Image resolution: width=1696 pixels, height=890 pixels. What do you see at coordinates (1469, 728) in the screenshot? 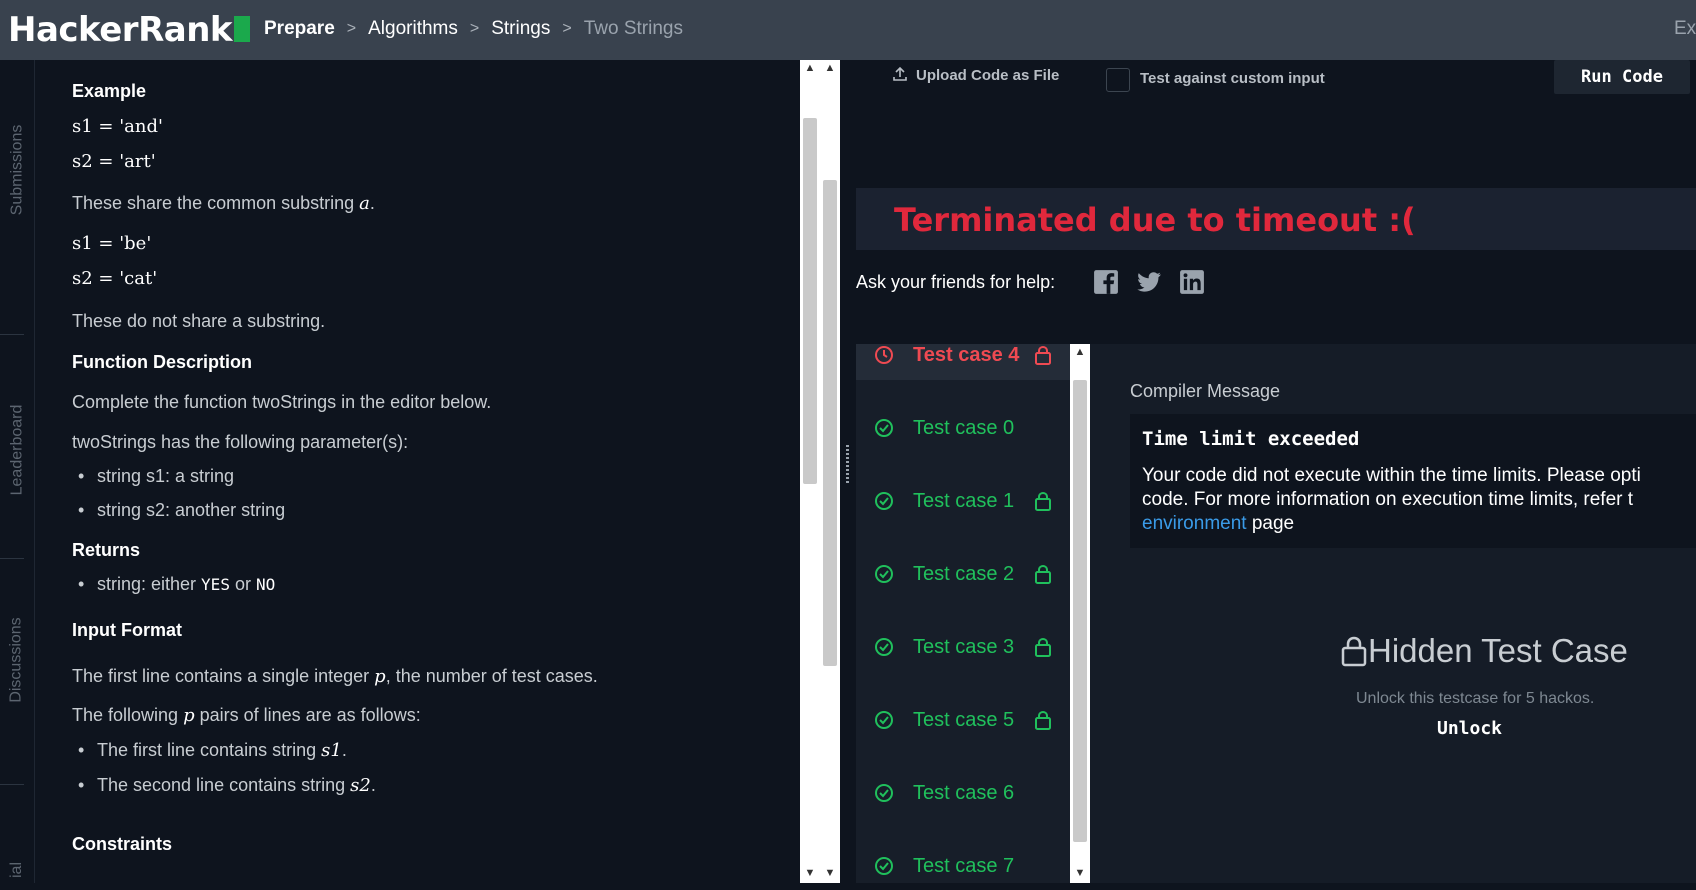
I see `unlock-button: Unlock` at bounding box center [1469, 728].